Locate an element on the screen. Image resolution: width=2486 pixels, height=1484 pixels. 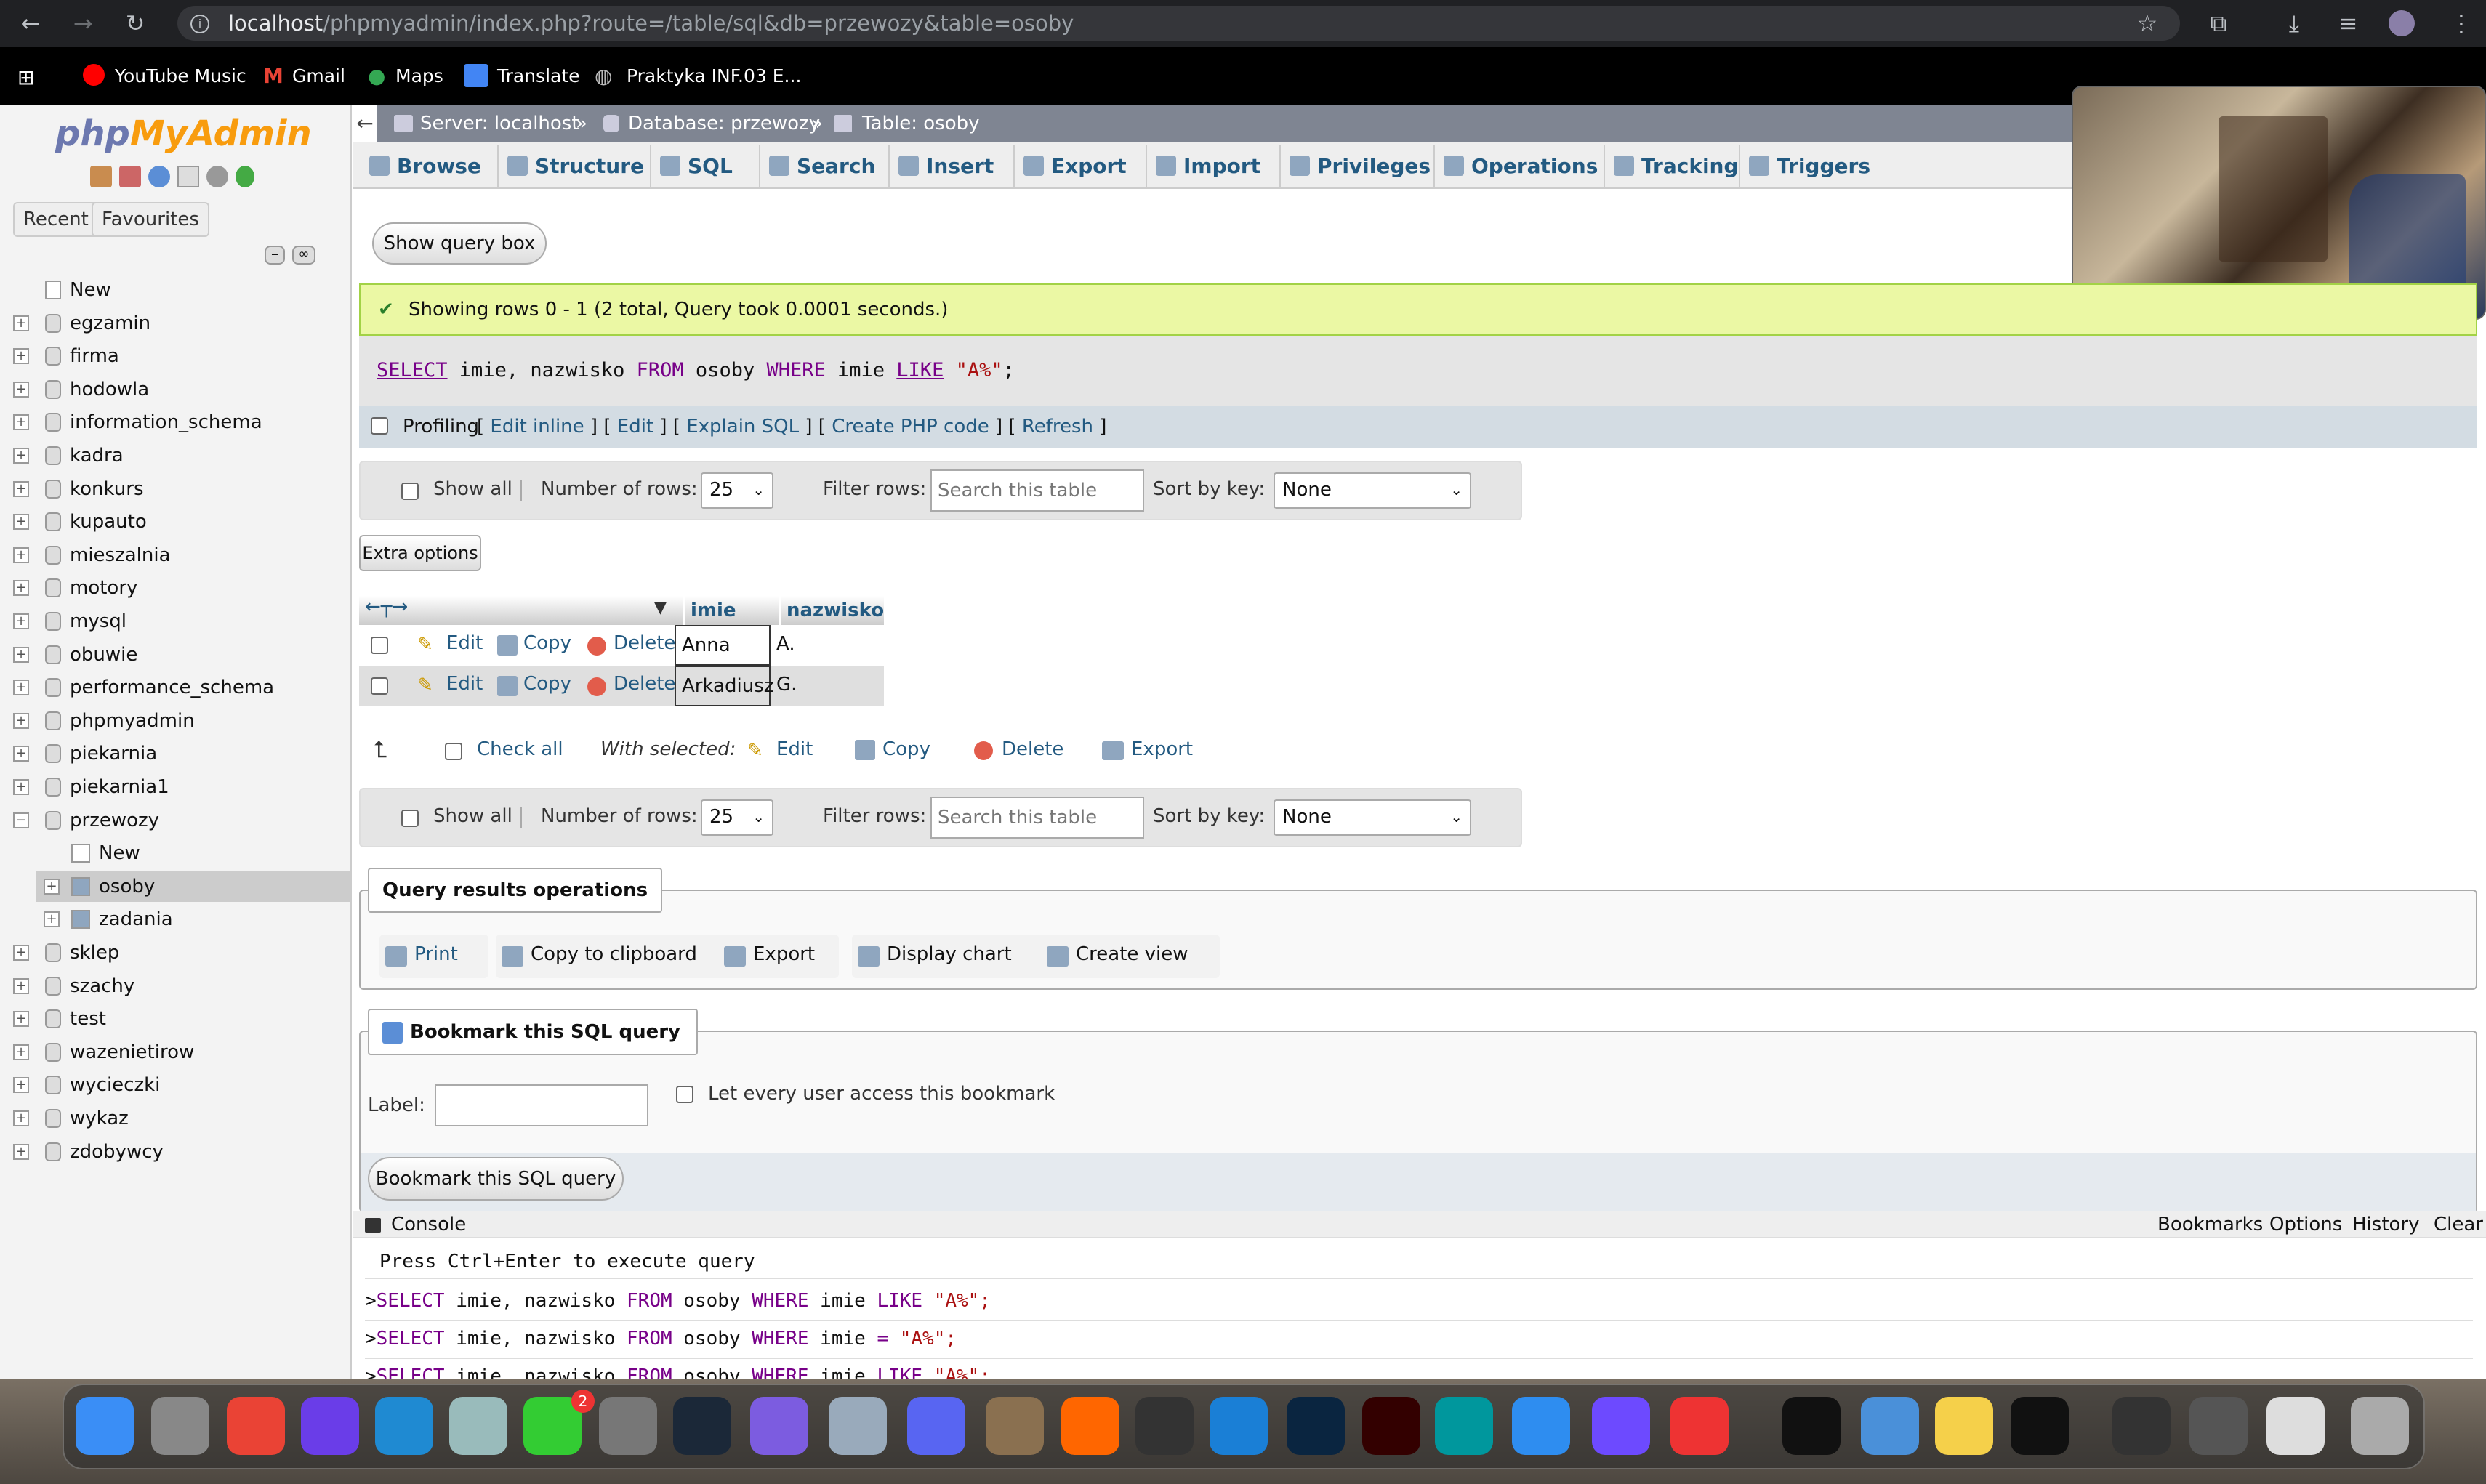
gimp-icon is located at coordinates (1015, 1426).